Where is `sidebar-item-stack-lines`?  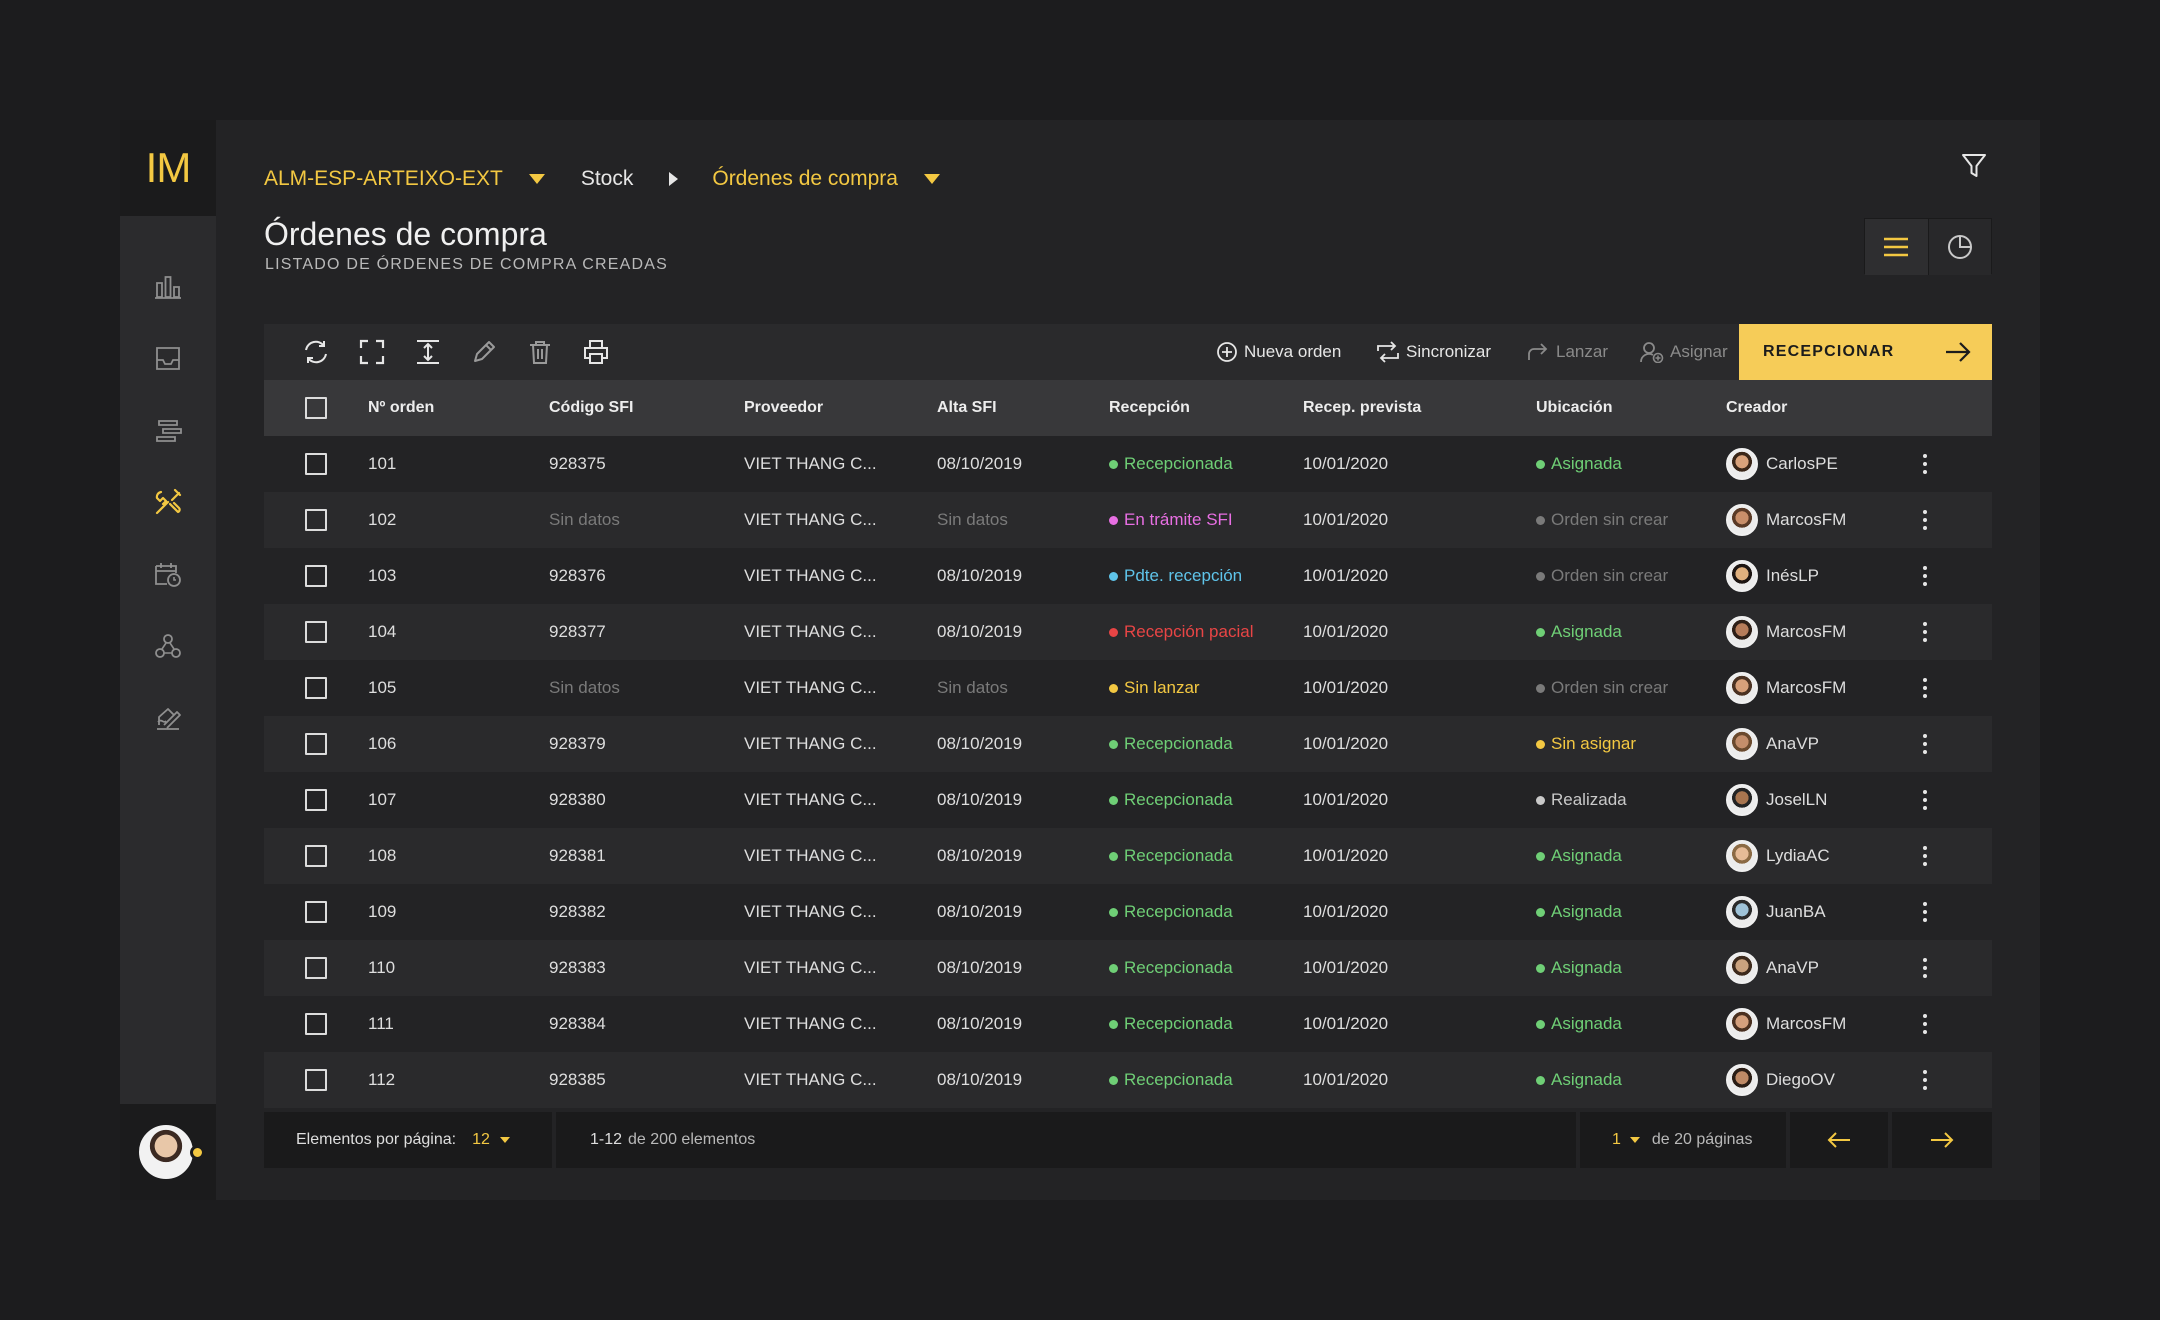
sidebar-item-stack-lines is located at coordinates (168, 430).